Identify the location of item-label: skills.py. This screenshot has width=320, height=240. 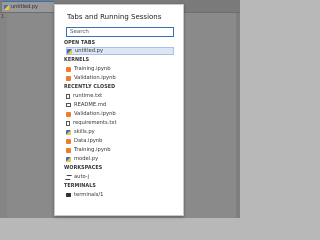
(84, 132).